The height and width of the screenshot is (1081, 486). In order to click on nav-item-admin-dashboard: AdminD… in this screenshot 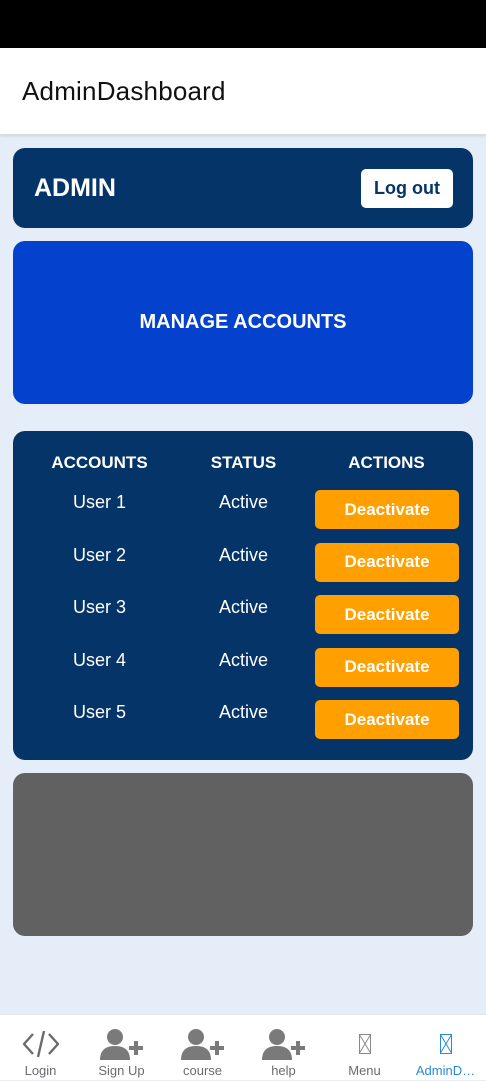, I will do `click(445, 1048)`.